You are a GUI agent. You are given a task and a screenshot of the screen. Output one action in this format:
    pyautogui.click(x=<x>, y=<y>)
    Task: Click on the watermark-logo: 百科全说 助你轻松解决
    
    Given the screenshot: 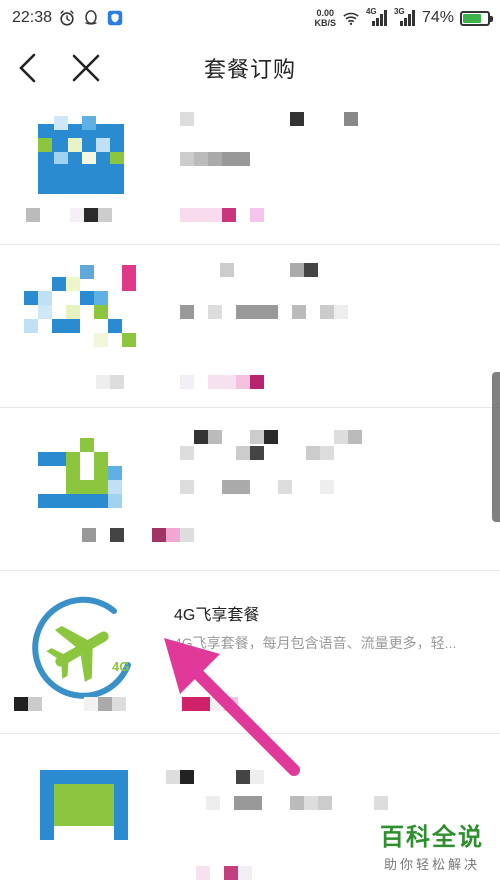 What is the action you would take?
    pyautogui.click(x=432, y=845)
    